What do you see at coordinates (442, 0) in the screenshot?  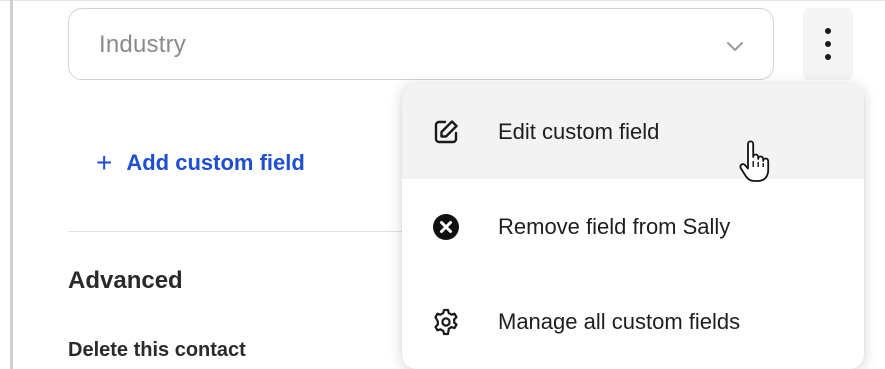 I see `top-border` at bounding box center [442, 0].